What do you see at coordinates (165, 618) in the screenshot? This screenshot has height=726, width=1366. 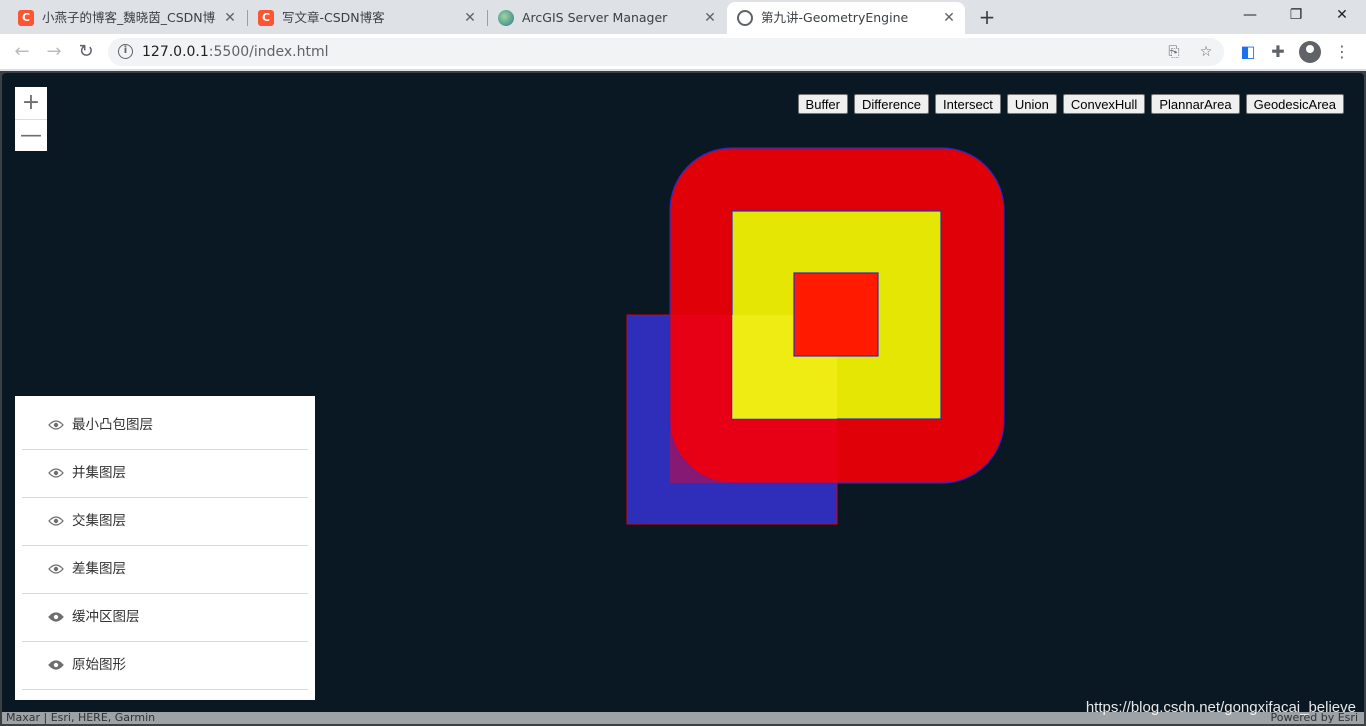 I see `layer-item-buffer: 缓冲区图层` at bounding box center [165, 618].